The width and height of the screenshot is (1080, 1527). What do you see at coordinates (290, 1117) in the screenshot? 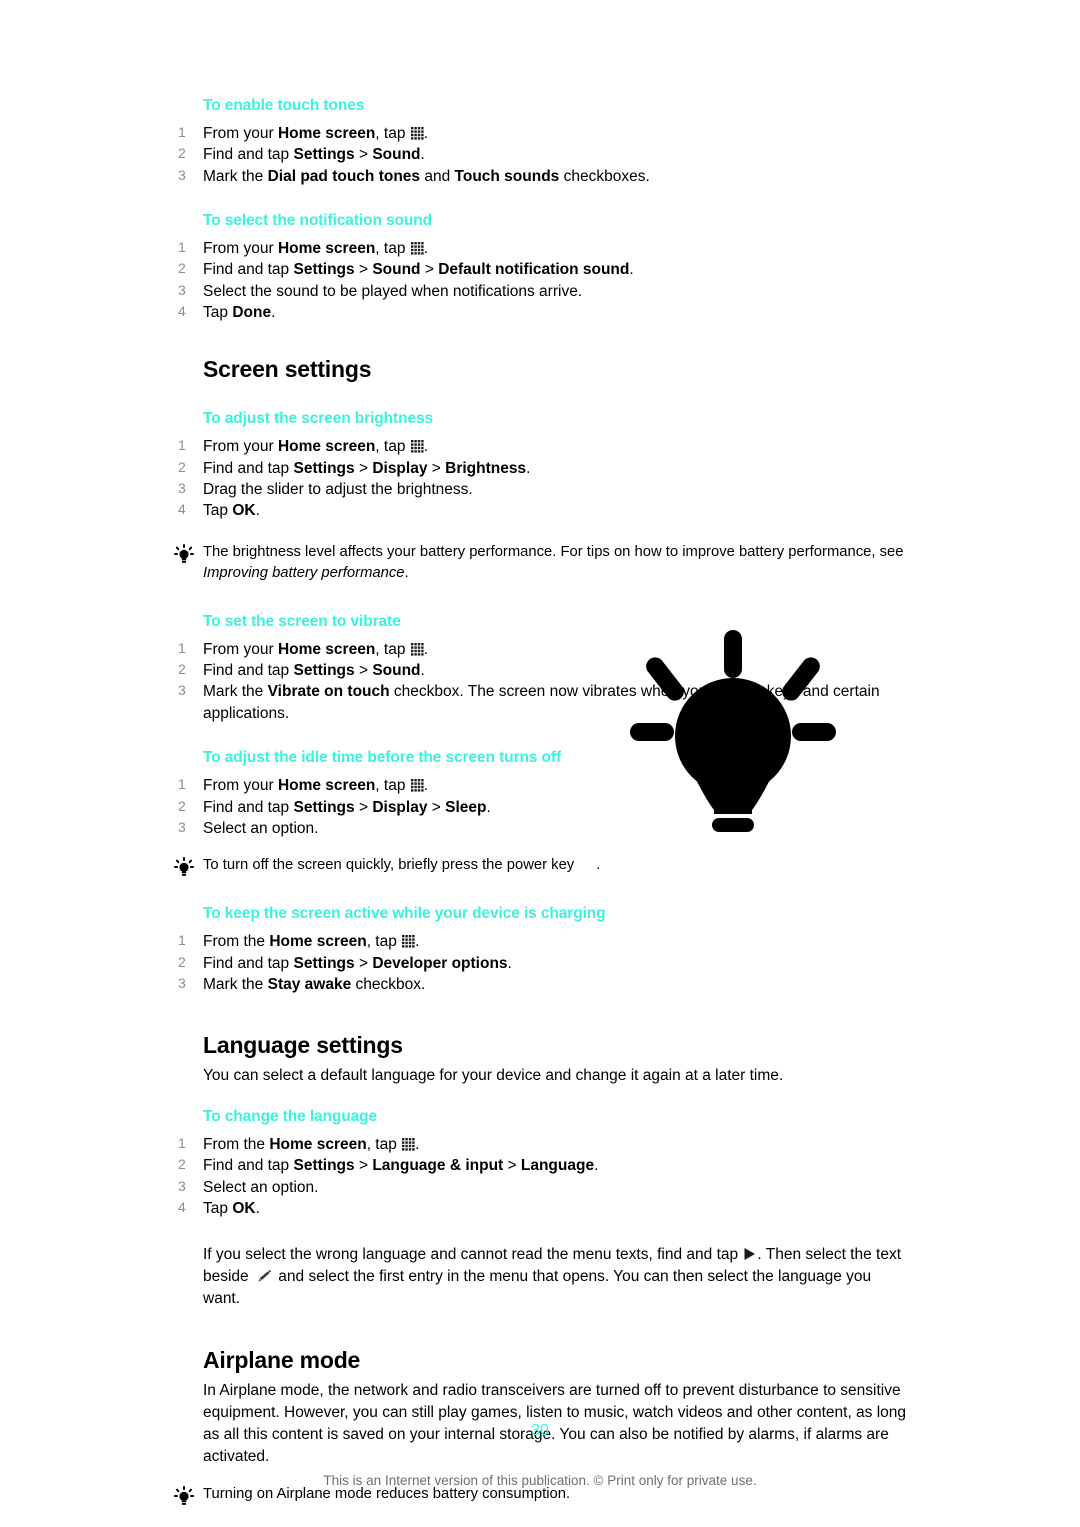
I see `procedure-title-change-language: To change the language` at bounding box center [290, 1117].